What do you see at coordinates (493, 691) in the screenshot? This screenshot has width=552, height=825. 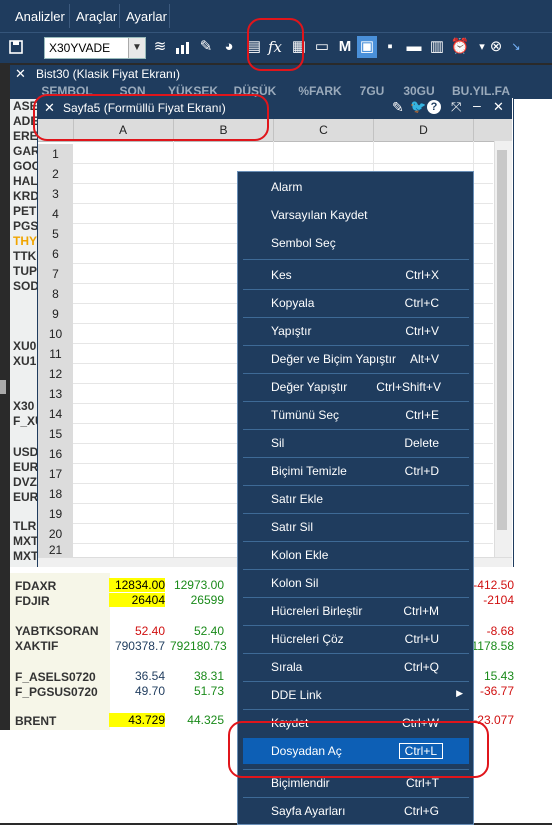 I see `quote-change: -36.77` at bounding box center [493, 691].